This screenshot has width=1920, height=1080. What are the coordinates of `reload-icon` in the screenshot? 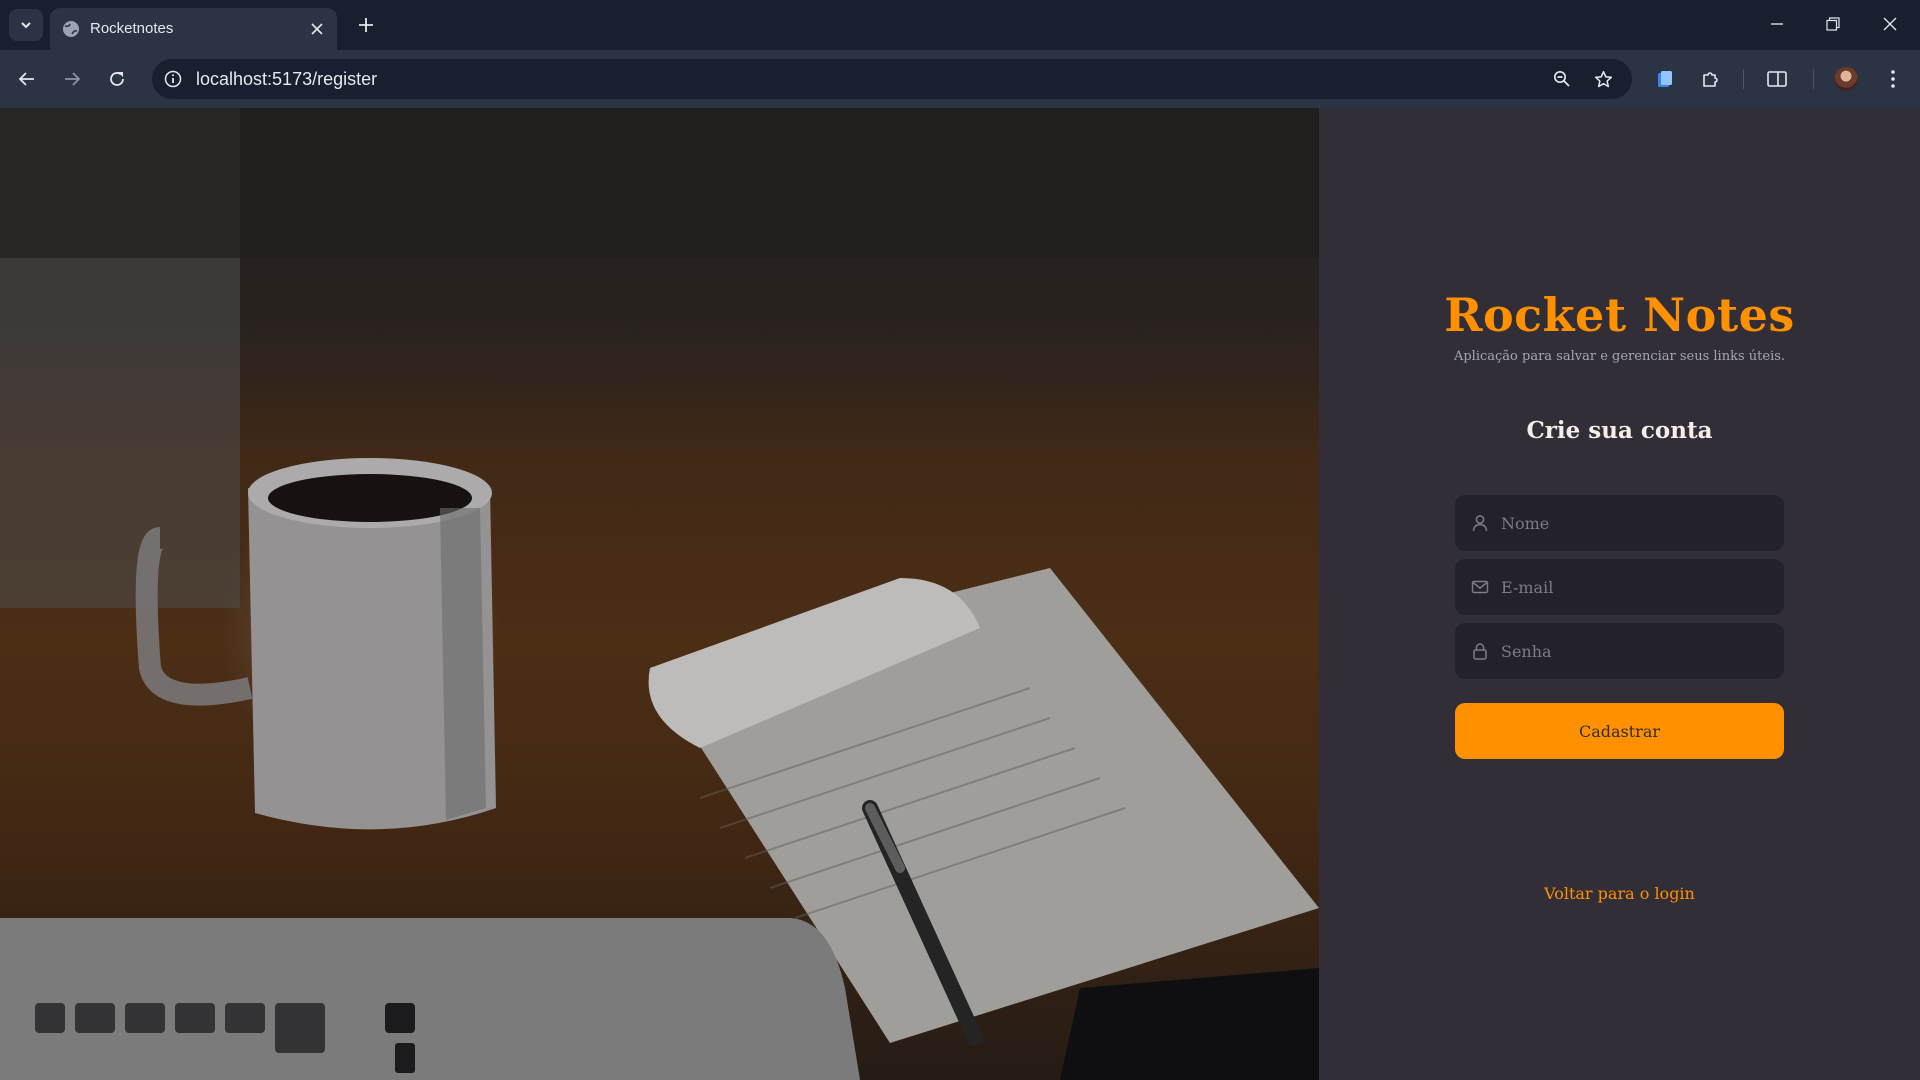 It's located at (117, 79).